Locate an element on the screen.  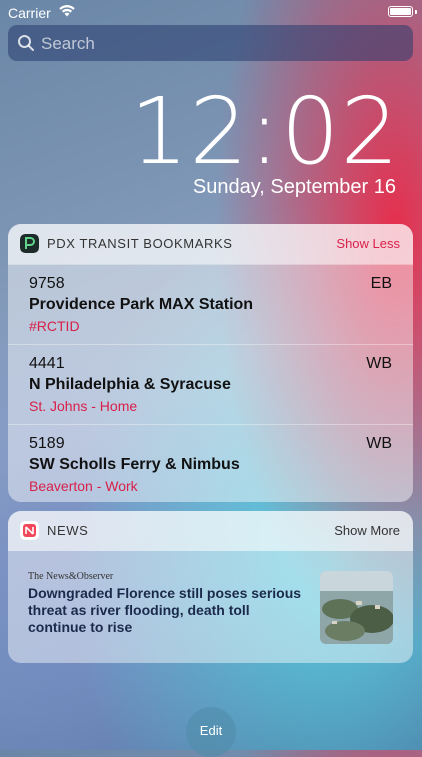
transit-widget-header: PDX TRANSIT BOOKMARKS Show Less is located at coordinates (210, 244).